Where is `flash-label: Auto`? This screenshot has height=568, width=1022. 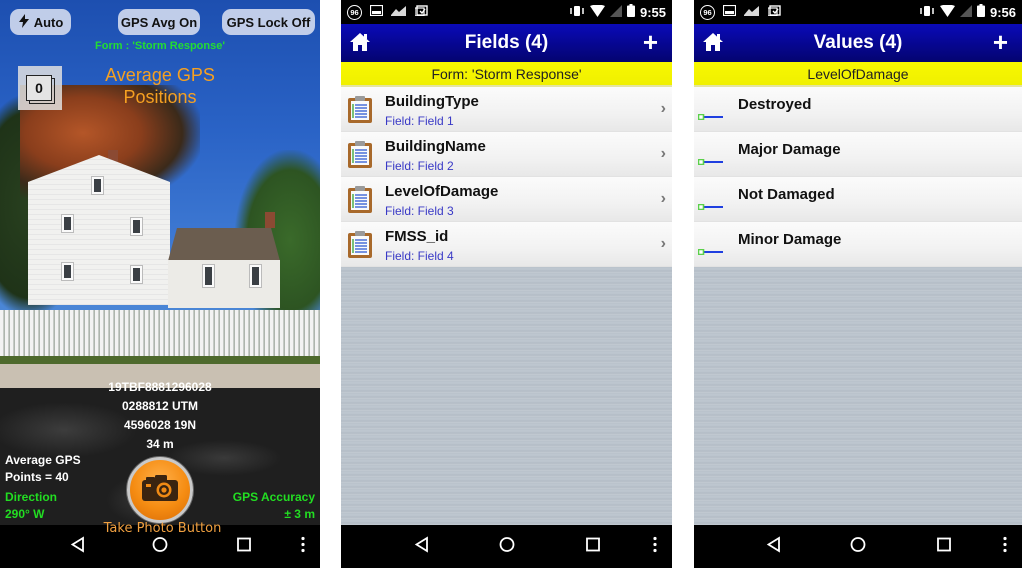
flash-label: Auto is located at coordinates (48, 22).